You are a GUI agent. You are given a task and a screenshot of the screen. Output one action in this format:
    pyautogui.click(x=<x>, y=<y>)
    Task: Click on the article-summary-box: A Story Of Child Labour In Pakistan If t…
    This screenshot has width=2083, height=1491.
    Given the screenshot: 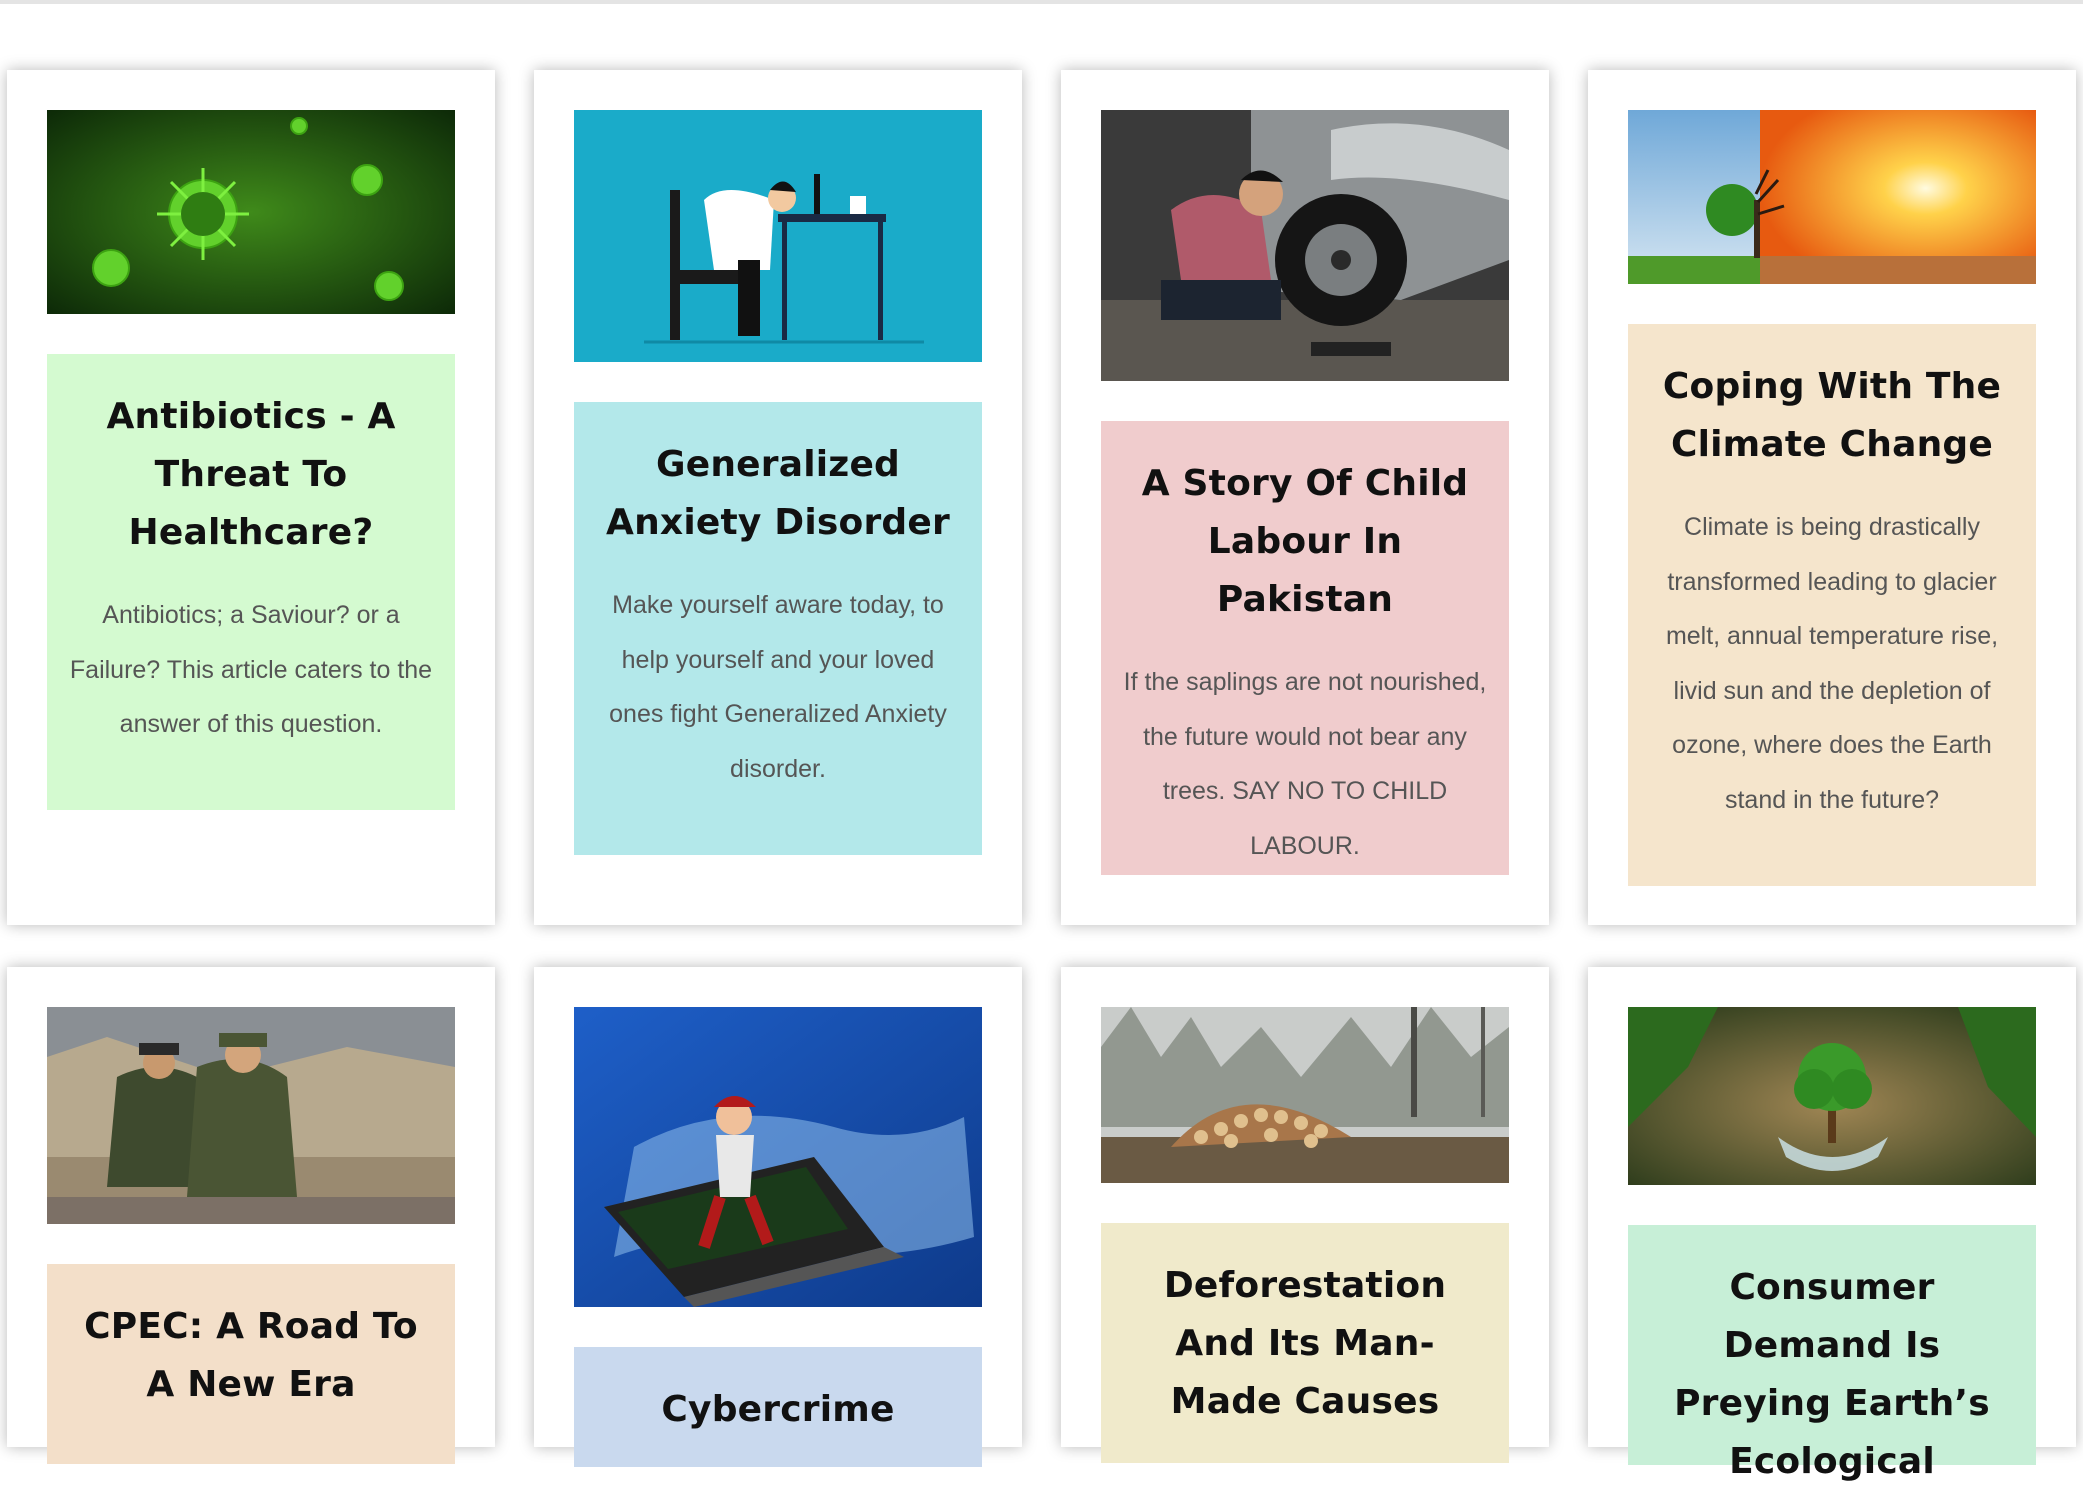 What is the action you would take?
    pyautogui.click(x=1305, y=648)
    